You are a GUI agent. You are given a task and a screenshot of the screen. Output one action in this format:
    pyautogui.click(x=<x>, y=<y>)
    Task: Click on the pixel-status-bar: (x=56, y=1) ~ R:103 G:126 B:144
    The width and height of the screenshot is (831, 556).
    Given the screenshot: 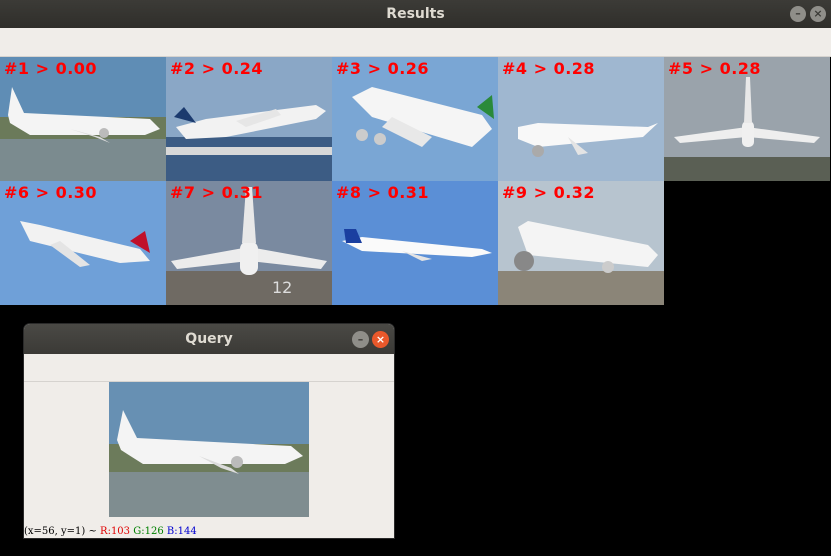 What is the action you would take?
    pyautogui.click(x=110, y=531)
    